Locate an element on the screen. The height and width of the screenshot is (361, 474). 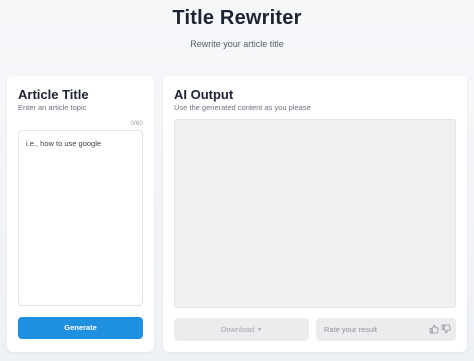
page-subtitle: Rewrite your article title is located at coordinates (237, 44).